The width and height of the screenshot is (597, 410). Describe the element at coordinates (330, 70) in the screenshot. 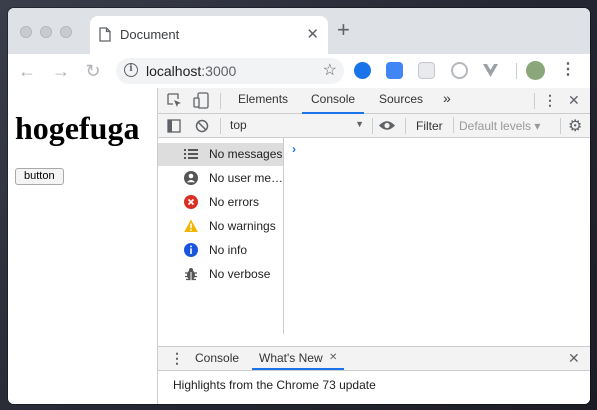

I see `bookmark-star-icon: ☆` at that location.